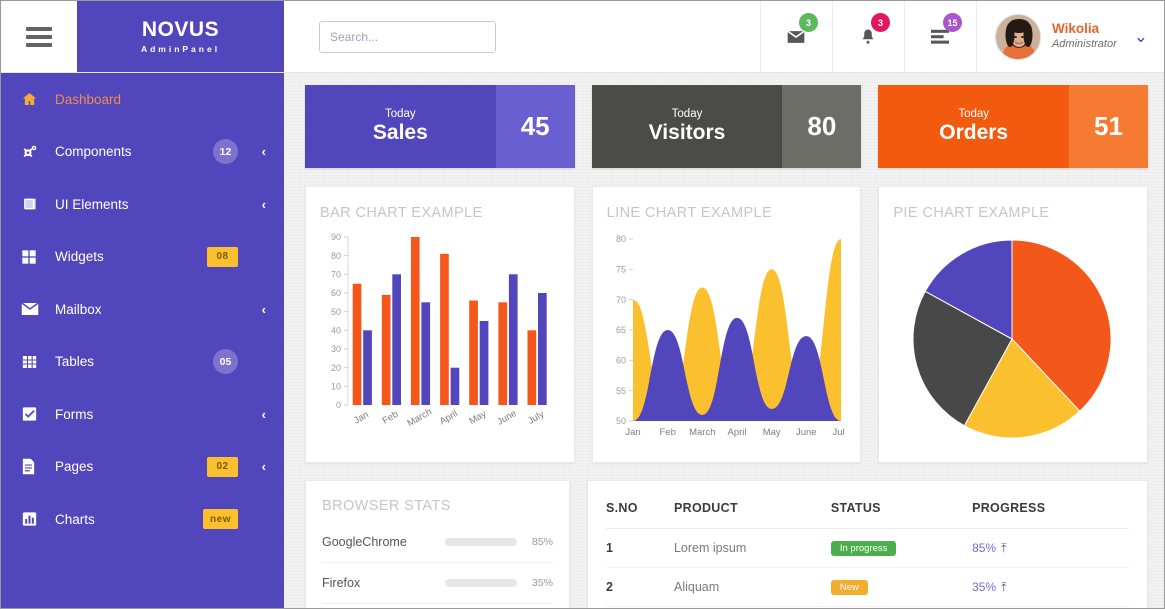  I want to click on line-chart-title: LINE CHART EXAMPLE, so click(689, 213).